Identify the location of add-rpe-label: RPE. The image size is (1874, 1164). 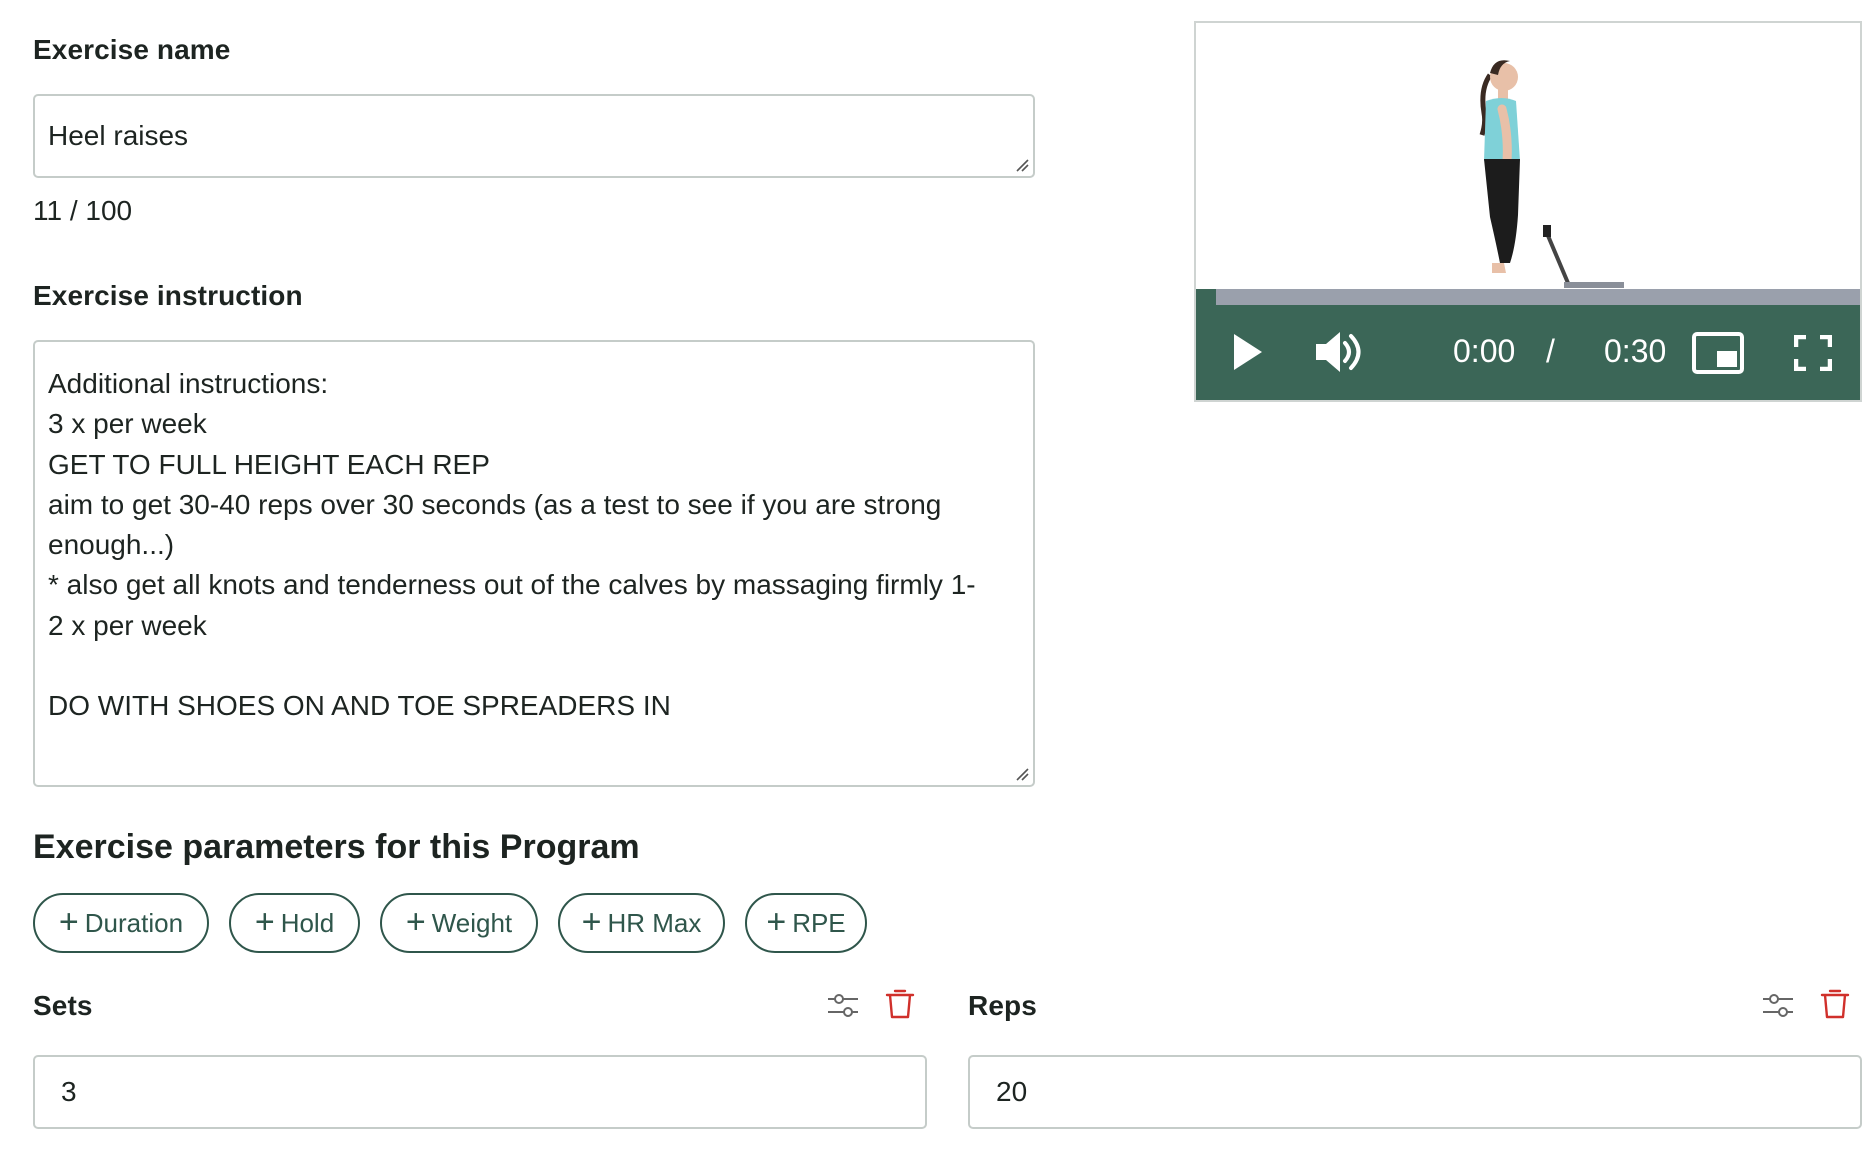
(819, 922).